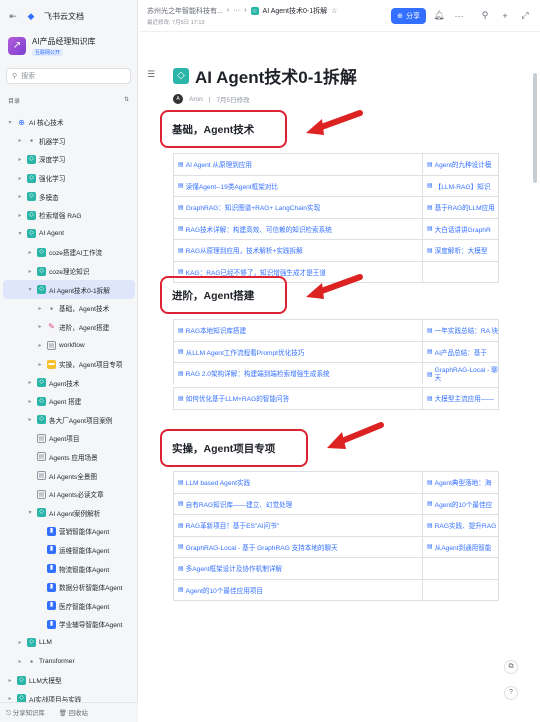 The height and width of the screenshot is (722, 540). I want to click on sidebar-item: ▸ ▪ 机器学习, so click(69, 141).